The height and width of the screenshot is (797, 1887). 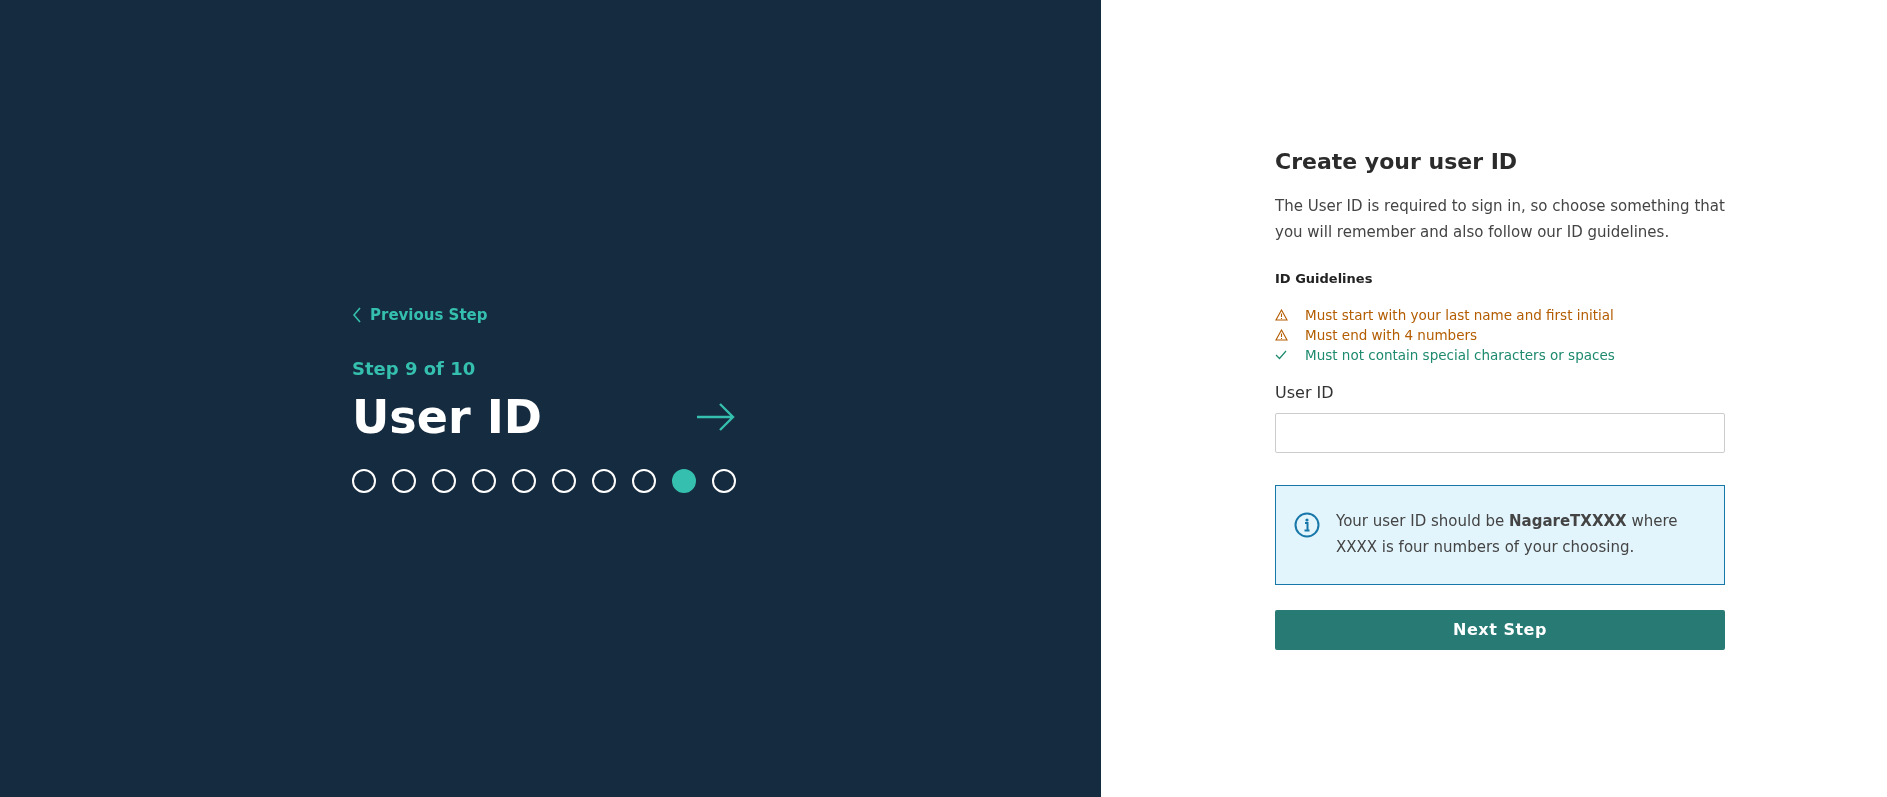 I want to click on arrow-right-icon, so click(x=716, y=417).